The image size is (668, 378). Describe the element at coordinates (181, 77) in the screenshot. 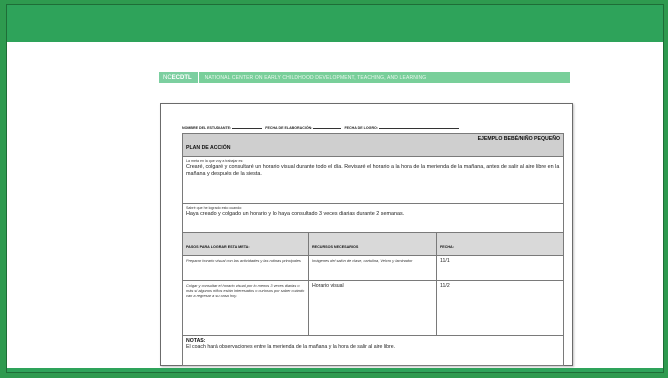

I see `logo-bold: ECDTL` at that location.